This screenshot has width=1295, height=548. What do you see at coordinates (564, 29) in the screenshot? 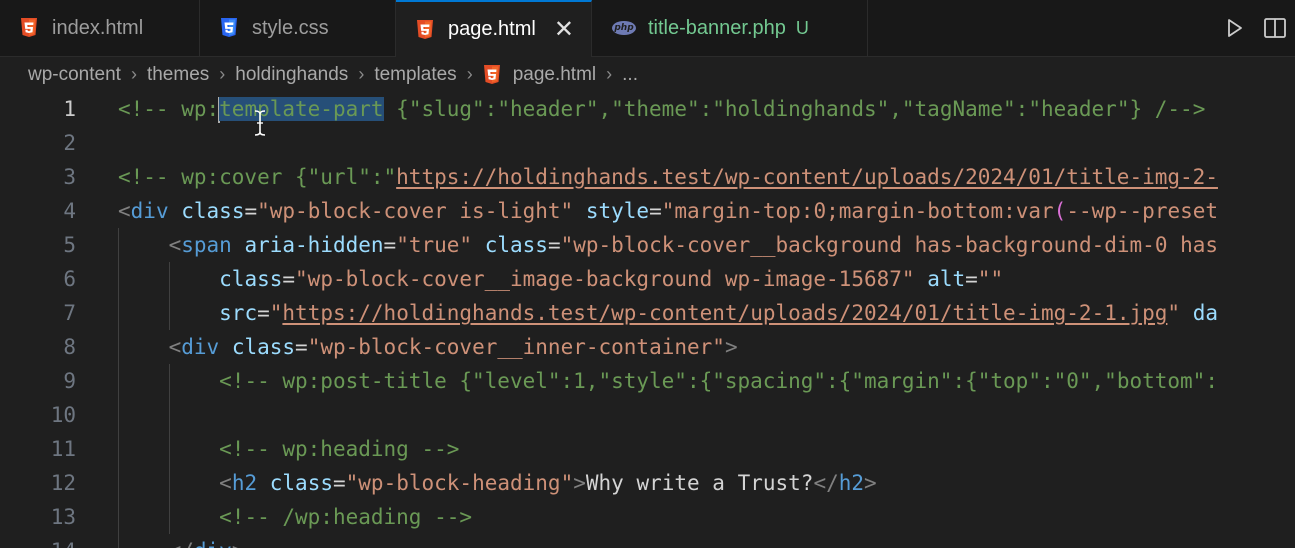
I see `close-icon: ✕` at bounding box center [564, 29].